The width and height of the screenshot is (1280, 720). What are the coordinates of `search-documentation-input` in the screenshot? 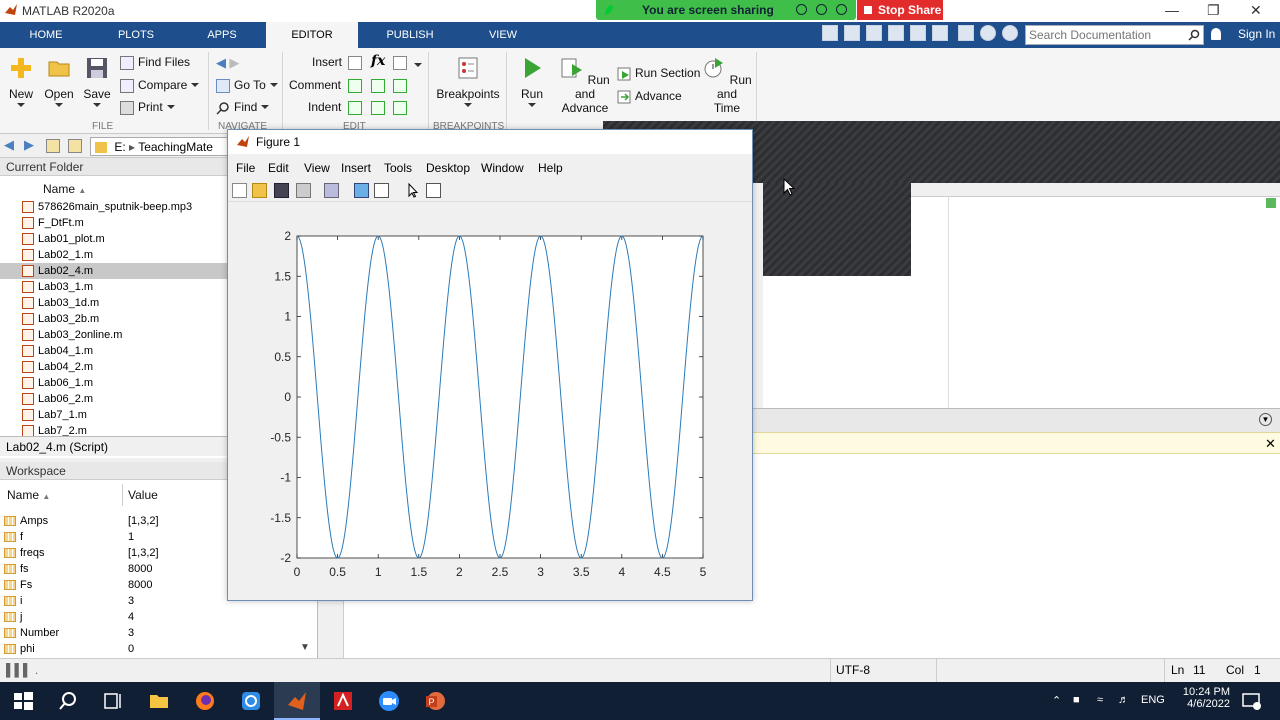 It's located at (1114, 35).